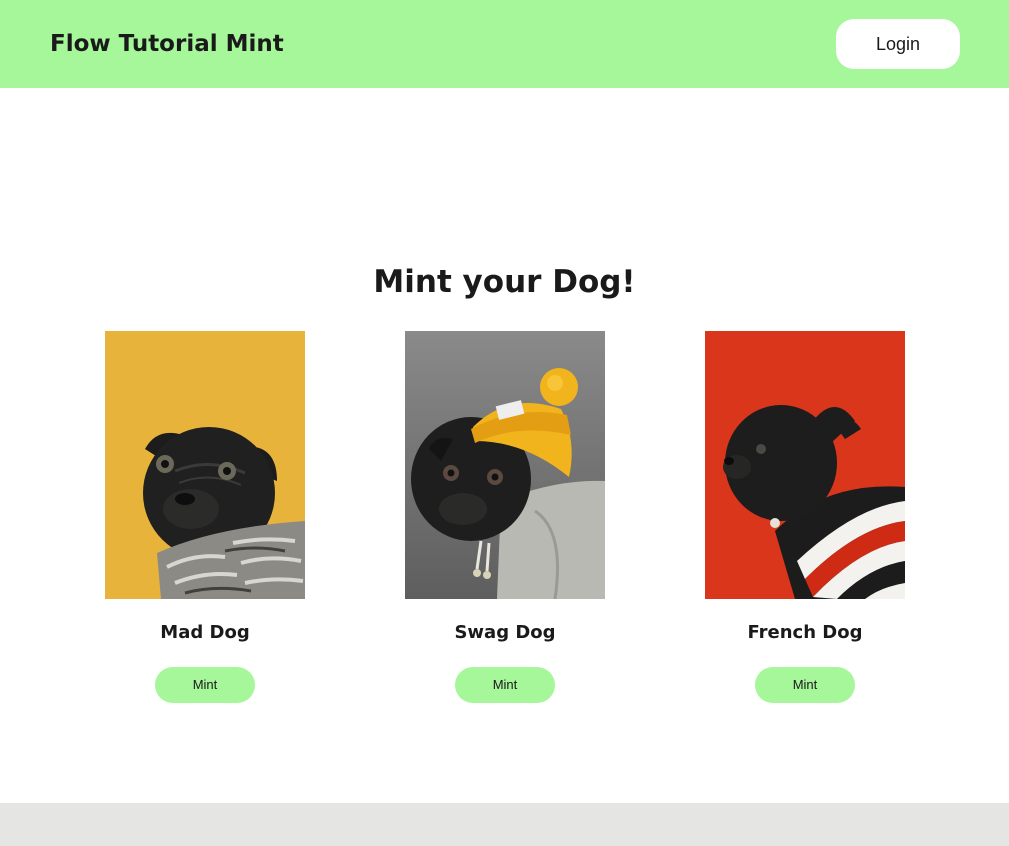  What do you see at coordinates (504, 282) in the screenshot?
I see `page-title: Mint your Dog!` at bounding box center [504, 282].